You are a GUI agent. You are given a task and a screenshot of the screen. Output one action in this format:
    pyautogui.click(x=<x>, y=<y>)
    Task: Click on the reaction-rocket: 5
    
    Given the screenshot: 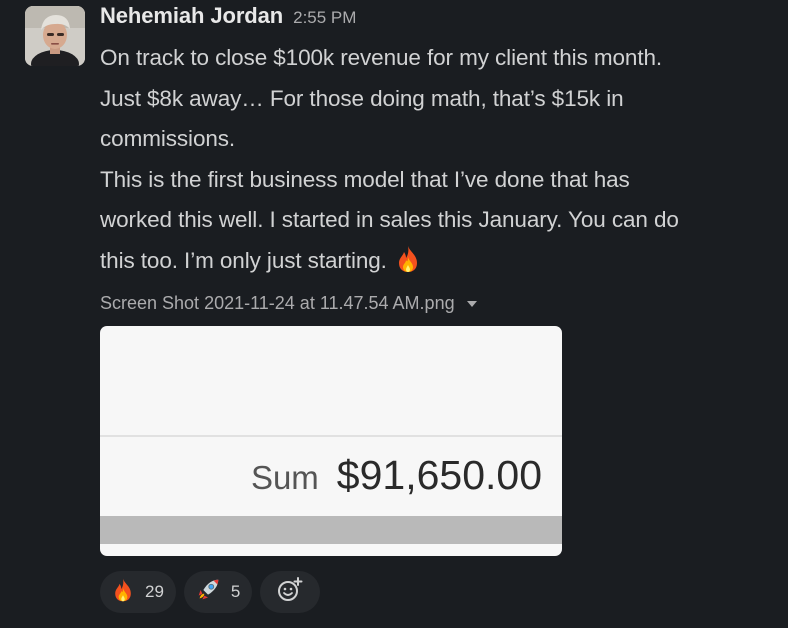 What is the action you would take?
    pyautogui.click(x=218, y=592)
    